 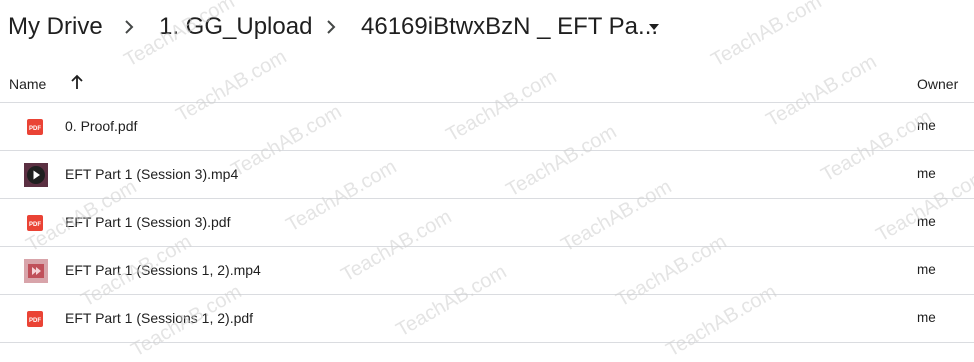 What do you see at coordinates (487, 223) in the screenshot?
I see `file-row: PDF EFT Part 1 (Session 3).pdf me` at bounding box center [487, 223].